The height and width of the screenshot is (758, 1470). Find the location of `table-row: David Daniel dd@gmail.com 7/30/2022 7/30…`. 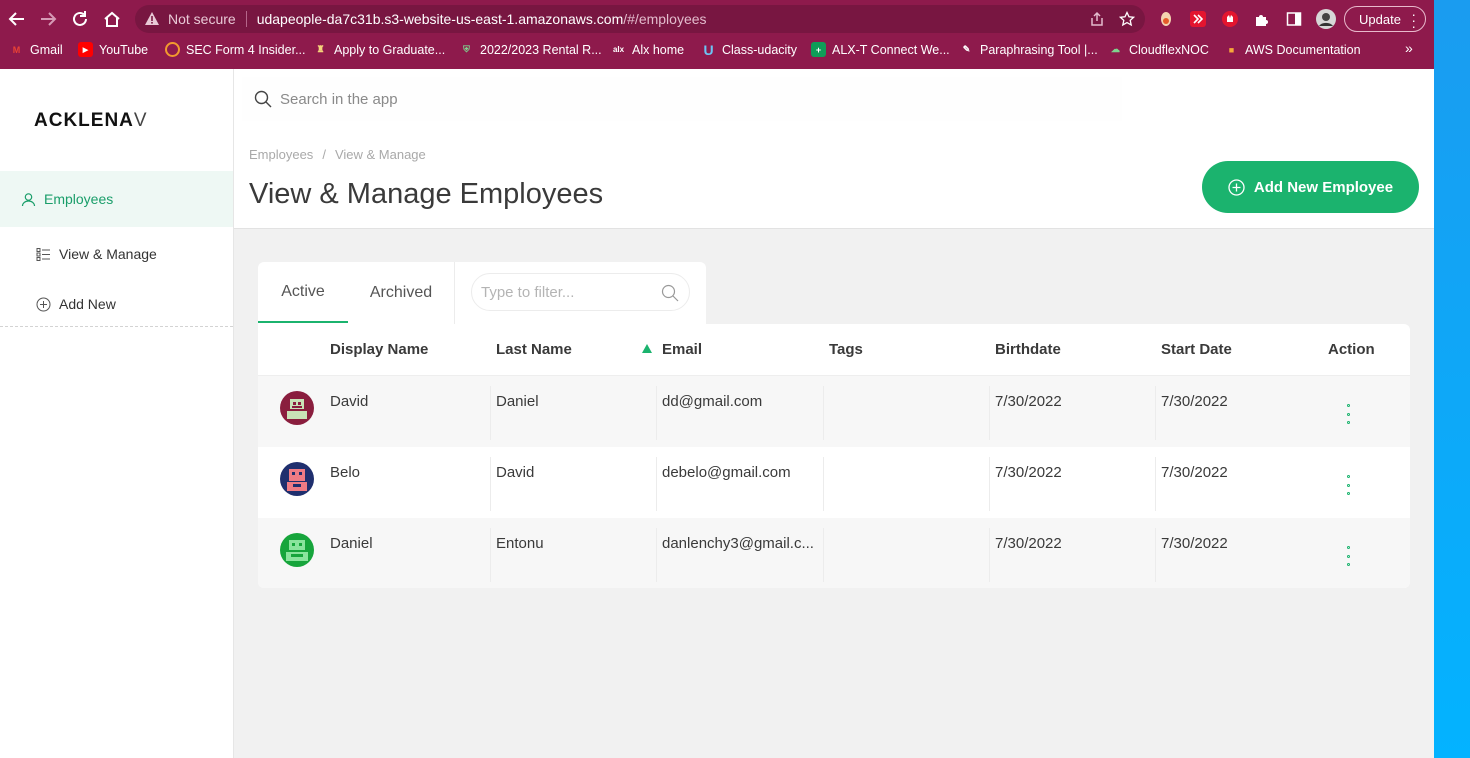

table-row: David Daniel dd@gmail.com 7/30/2022 7/30… is located at coordinates (834, 411).